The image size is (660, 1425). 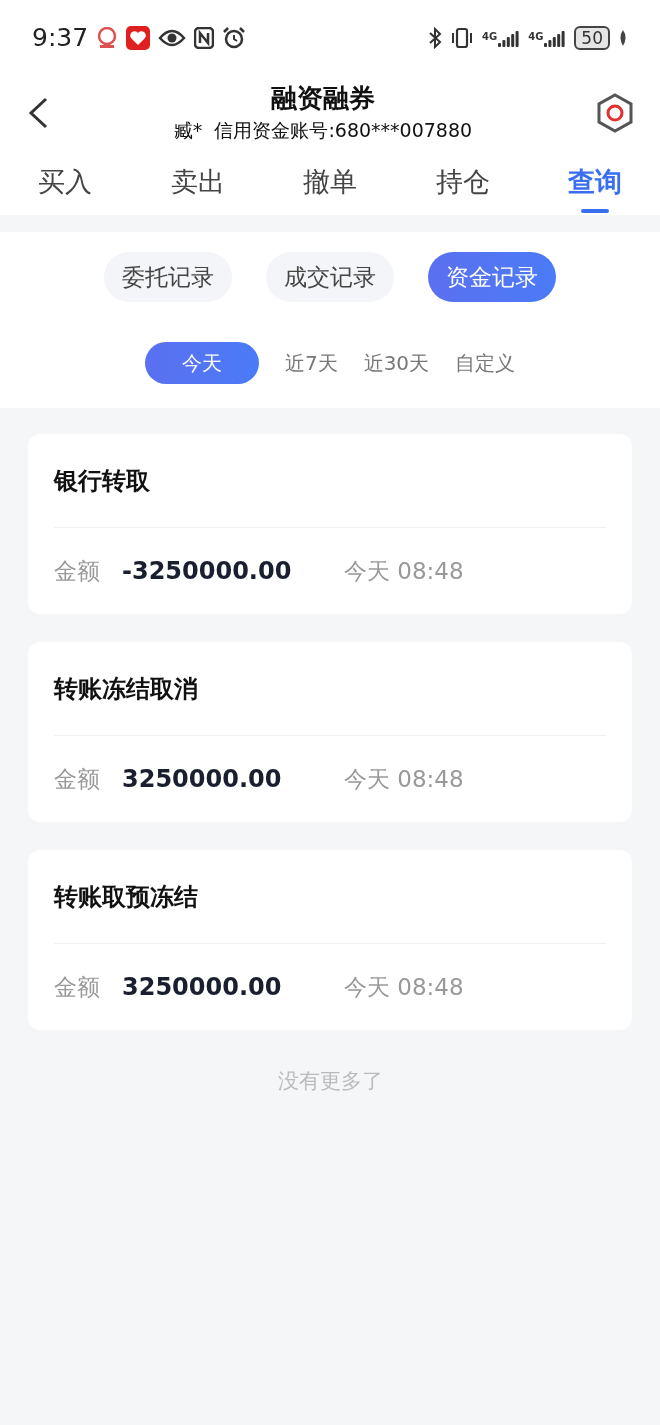 What do you see at coordinates (201, 363) in the screenshot?
I see `period-filter: 今天` at bounding box center [201, 363].